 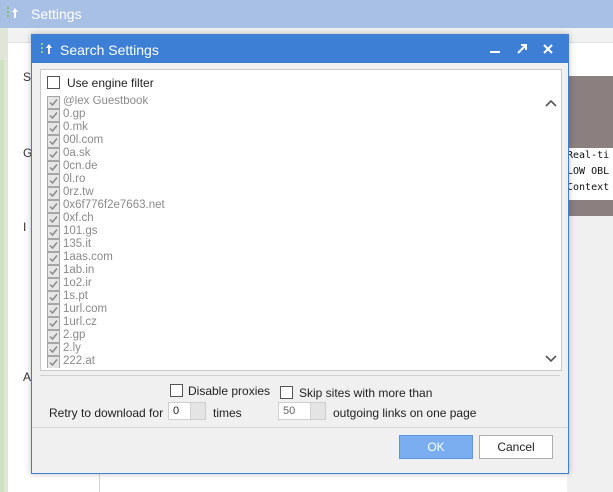 I want to click on use-engine-filter-label: Use engine filter, so click(x=110, y=83).